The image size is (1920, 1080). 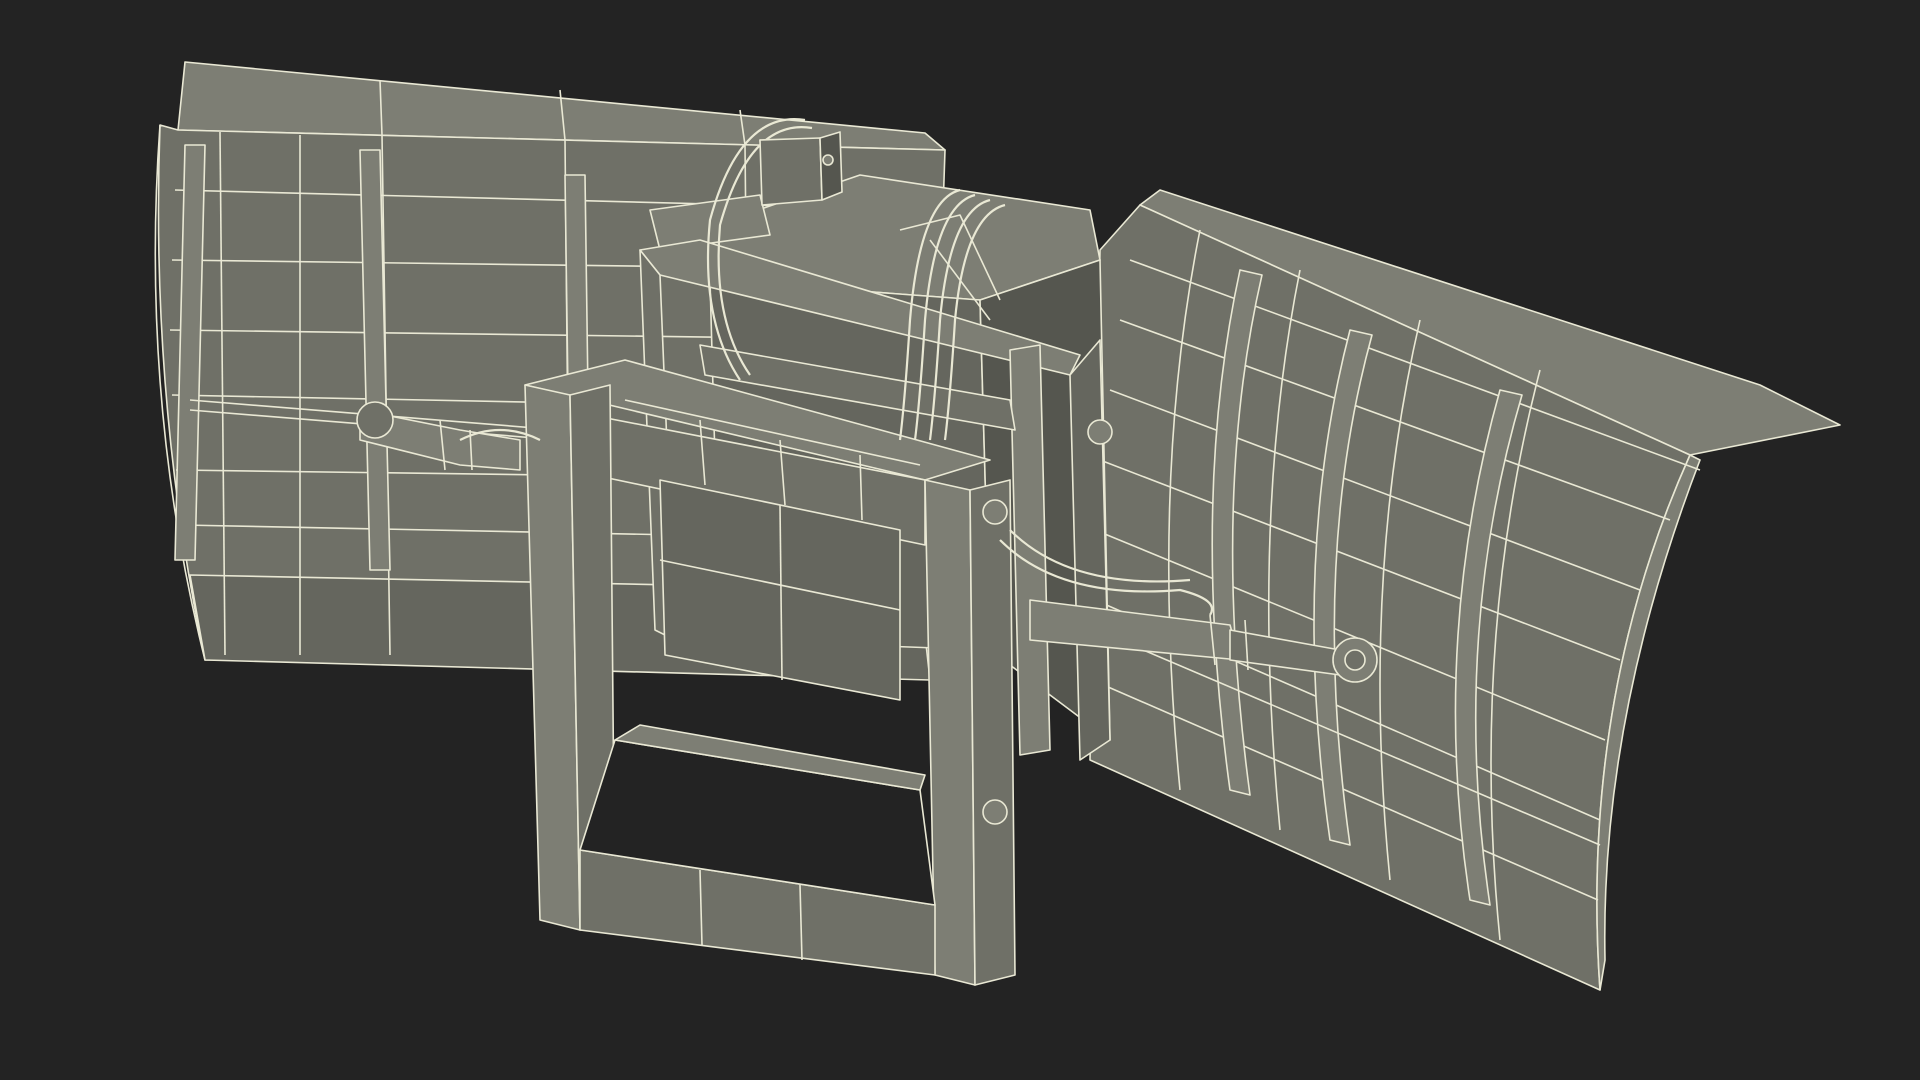 I want to click on control-box, so click(x=801, y=168).